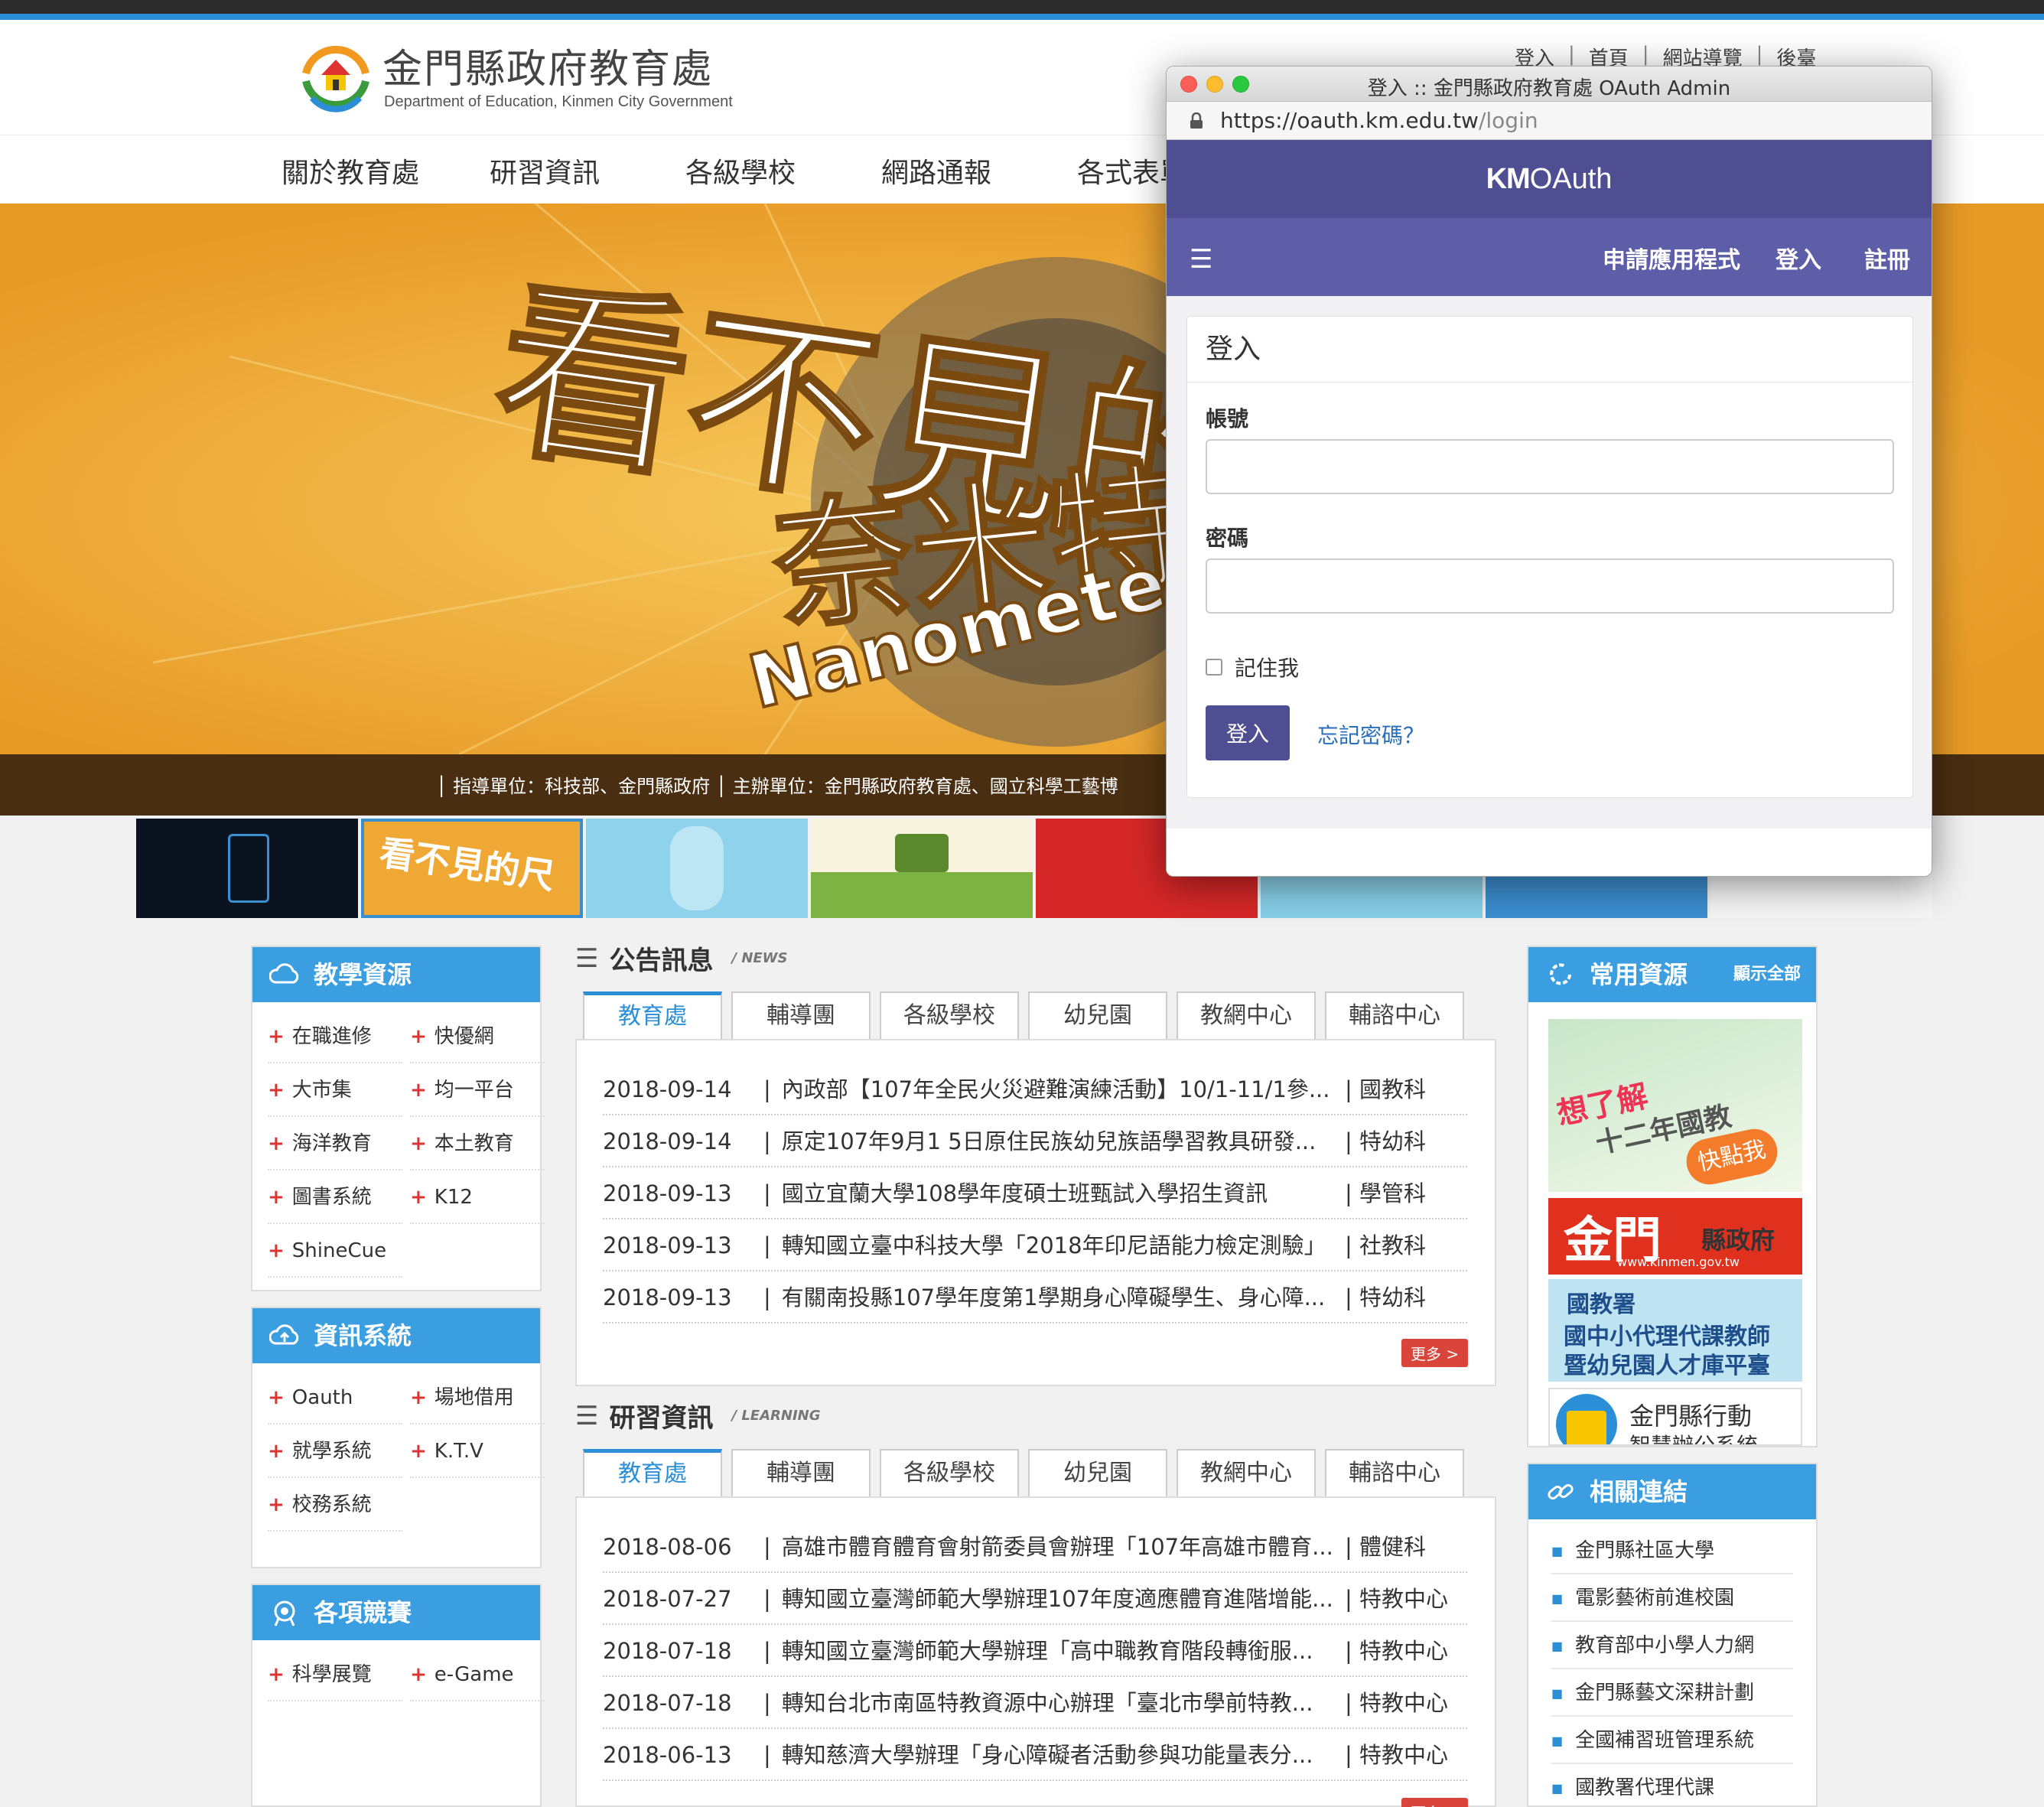  Describe the element at coordinates (335, 1451) in the screenshot. I see `sidebar-item-enrollment: + 就學系統` at that location.